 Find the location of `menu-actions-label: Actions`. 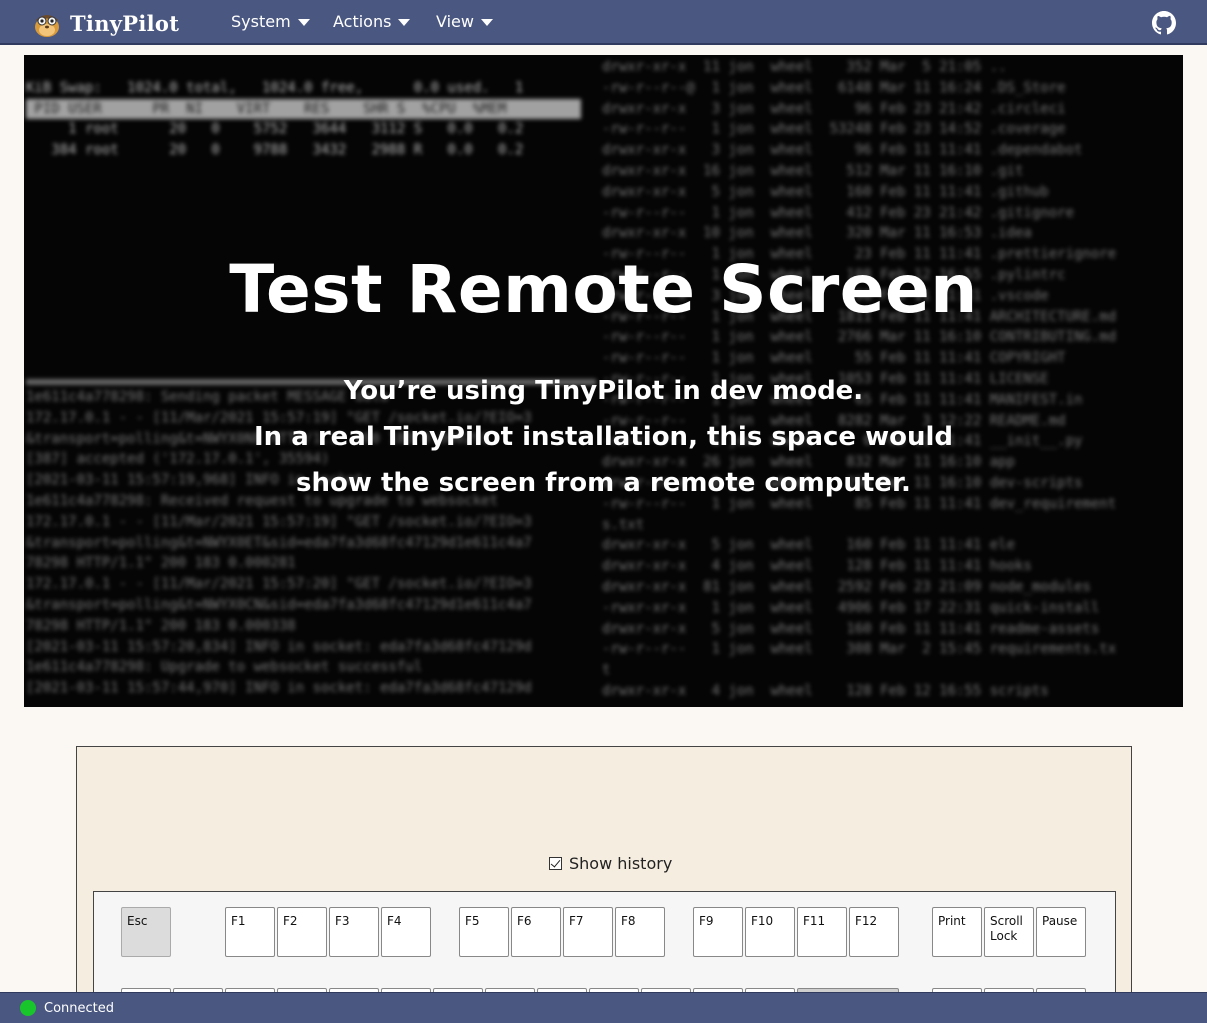

menu-actions-label: Actions is located at coordinates (362, 21).